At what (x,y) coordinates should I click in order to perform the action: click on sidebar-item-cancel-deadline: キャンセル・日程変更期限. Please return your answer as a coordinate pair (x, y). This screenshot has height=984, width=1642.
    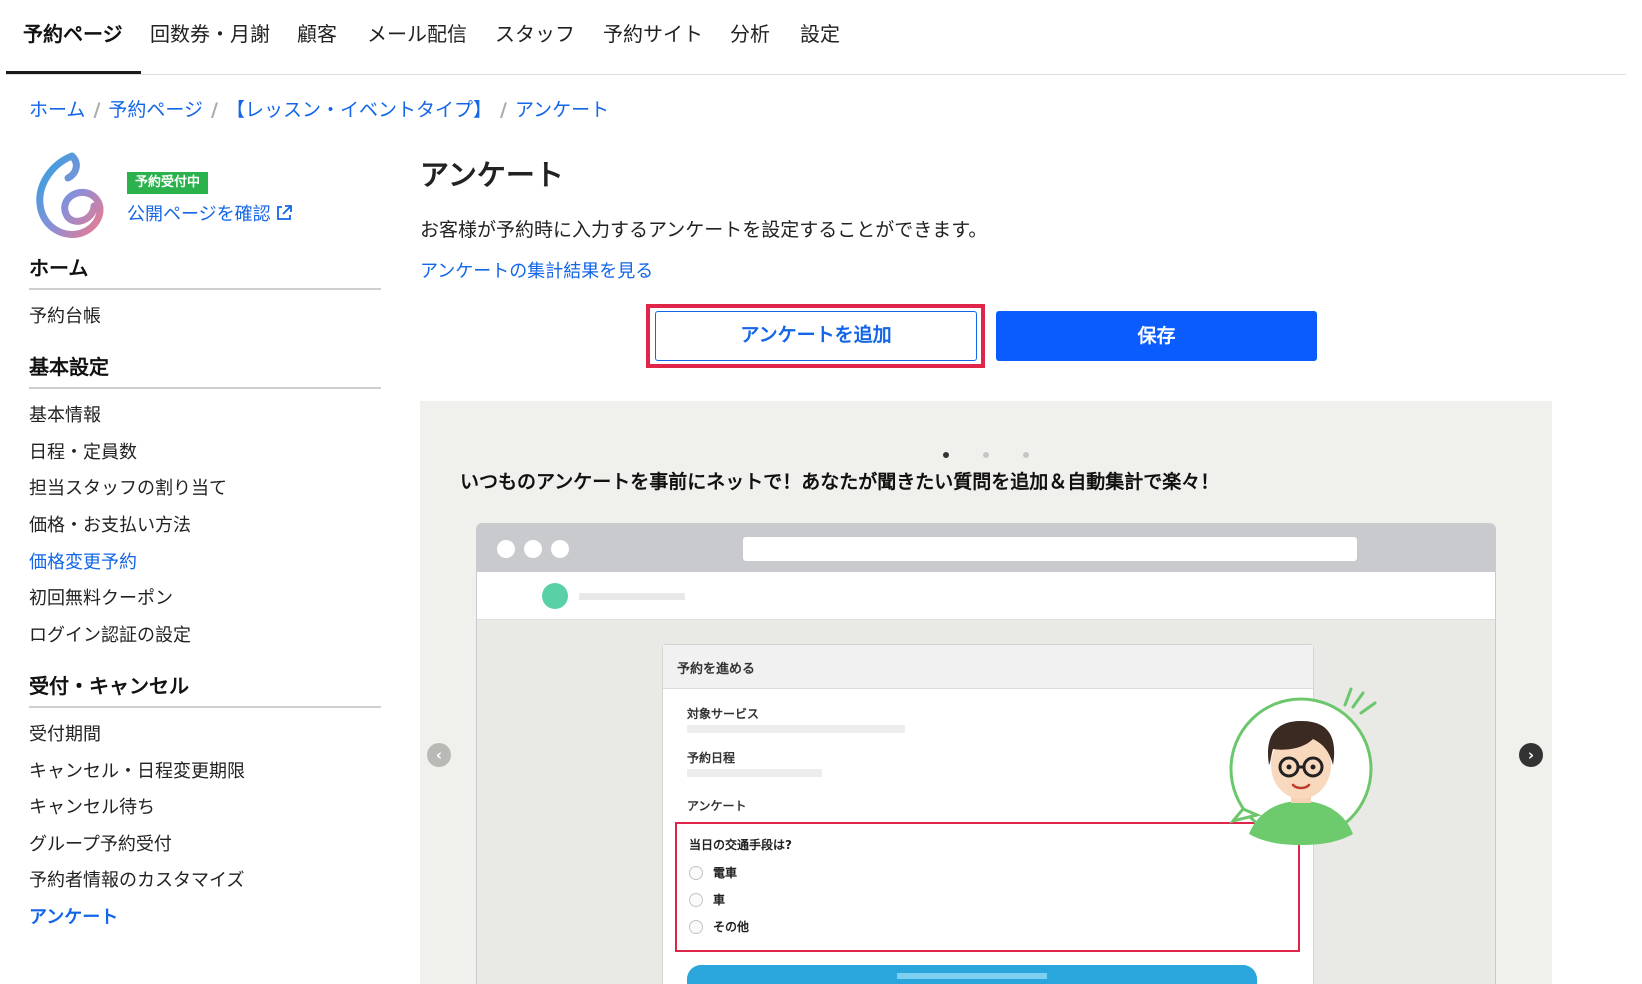
    Looking at the image, I should click on (137, 770).